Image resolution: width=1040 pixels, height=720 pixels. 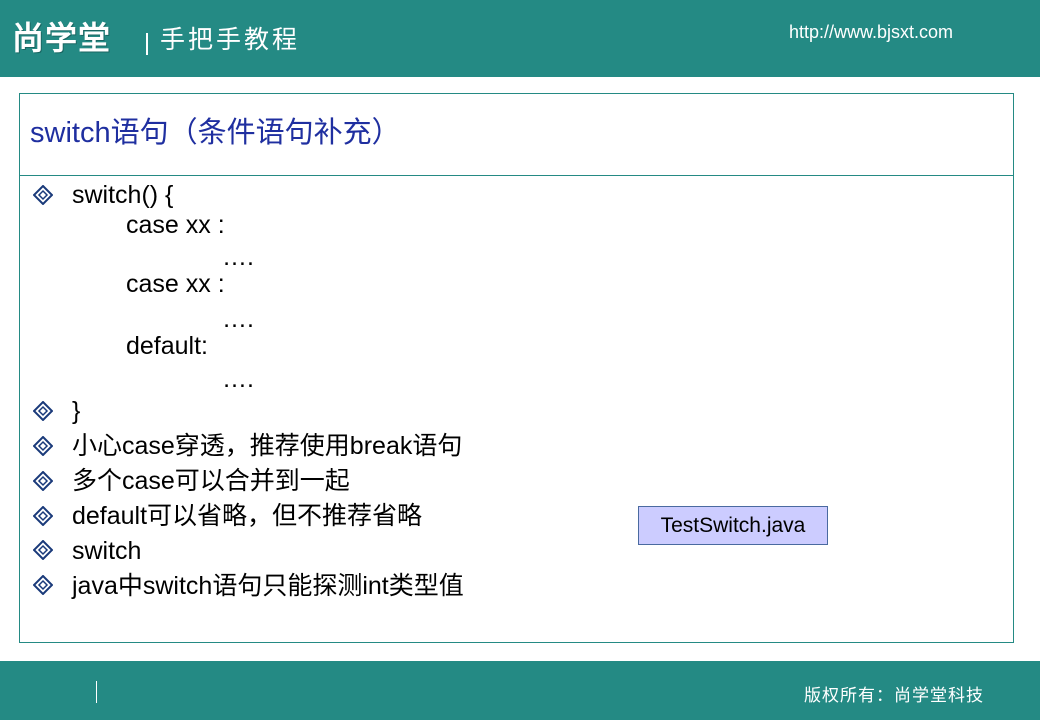 What do you see at coordinates (230, 39) in the screenshot?
I see `header-tagline: 手把手教程` at bounding box center [230, 39].